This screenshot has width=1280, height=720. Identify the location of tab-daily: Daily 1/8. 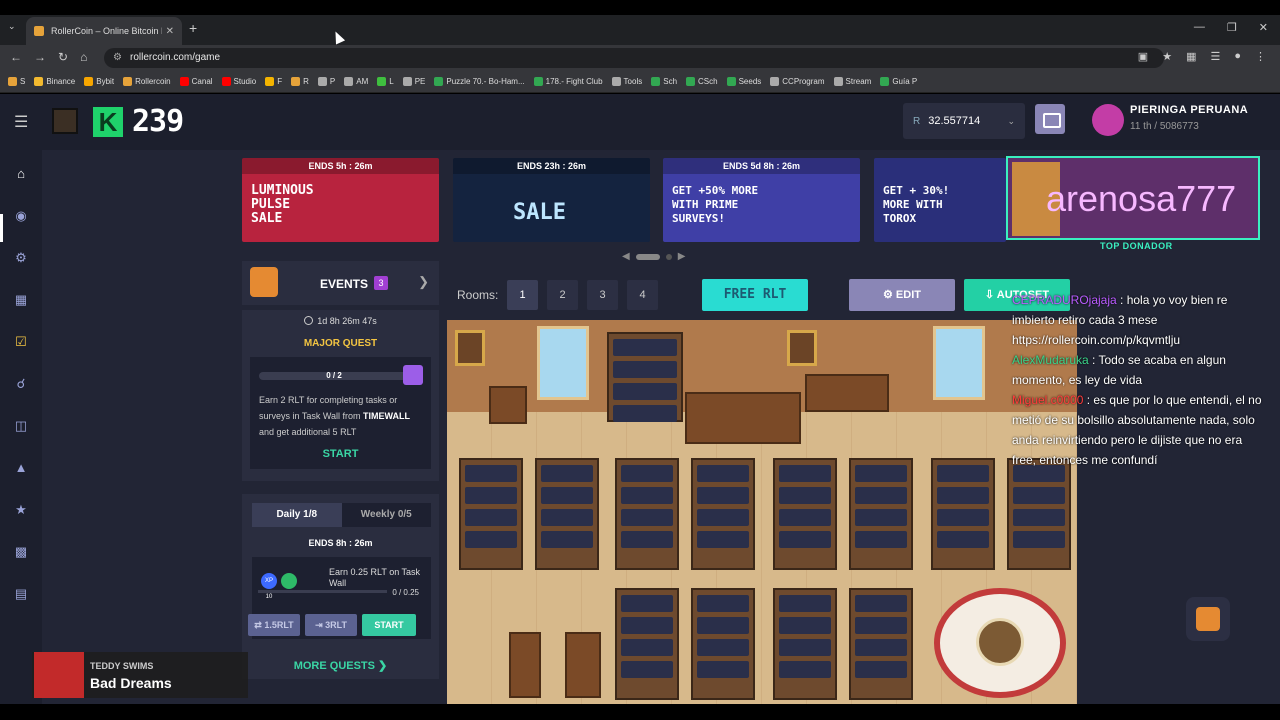
(297, 515).